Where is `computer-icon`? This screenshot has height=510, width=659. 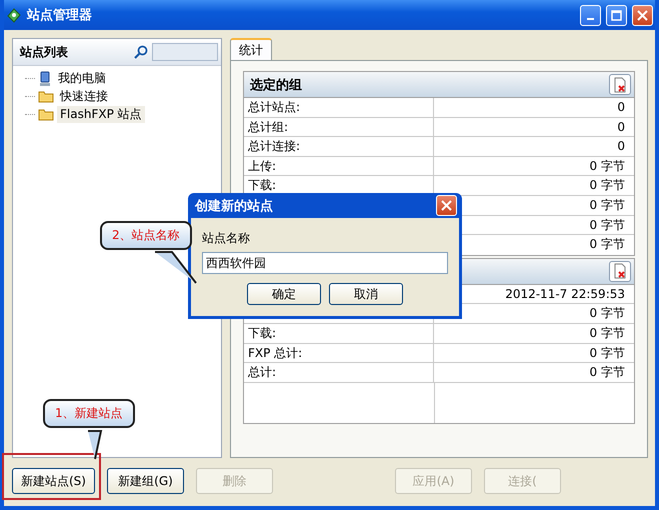
computer-icon is located at coordinates (45, 78).